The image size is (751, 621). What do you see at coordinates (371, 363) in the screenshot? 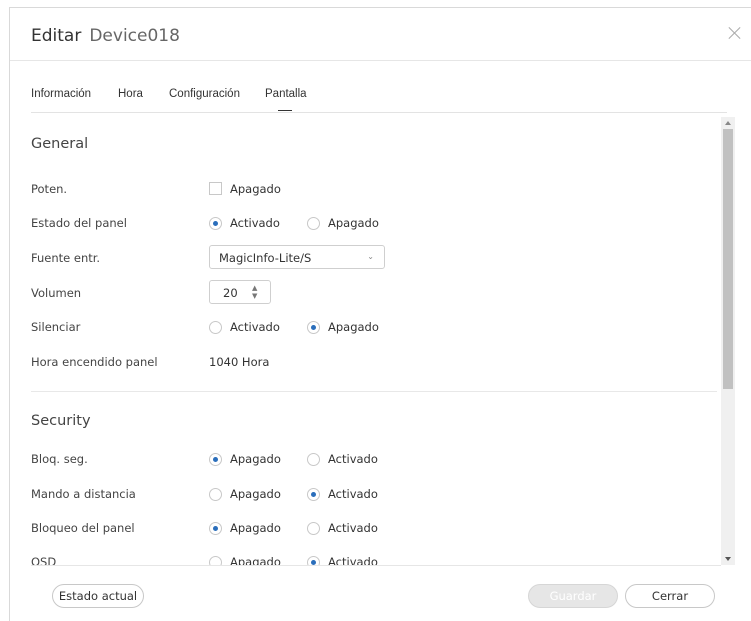
I see `row-panel-on-time: Hora encendido panel 1040 Hora` at bounding box center [371, 363].